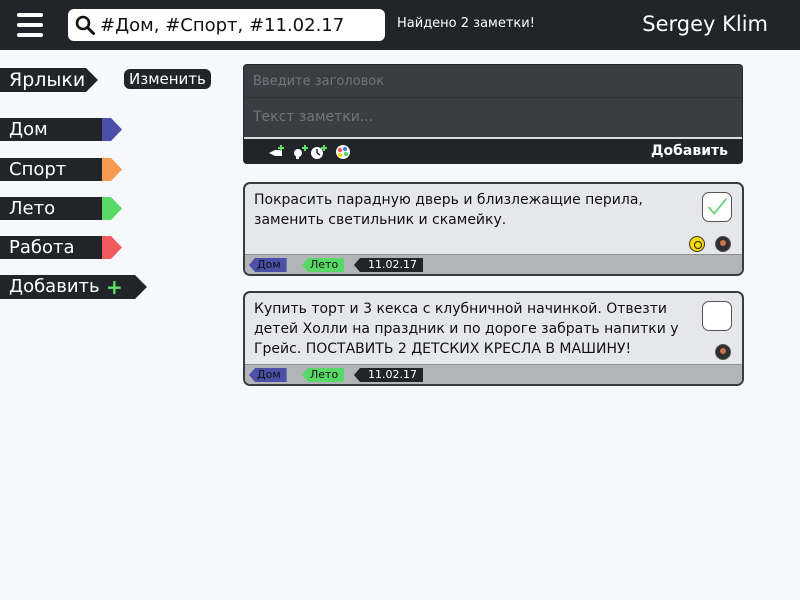 This screenshot has width=800, height=600. I want to click on search-result-count: Найдено 2 заметки!, so click(466, 23).